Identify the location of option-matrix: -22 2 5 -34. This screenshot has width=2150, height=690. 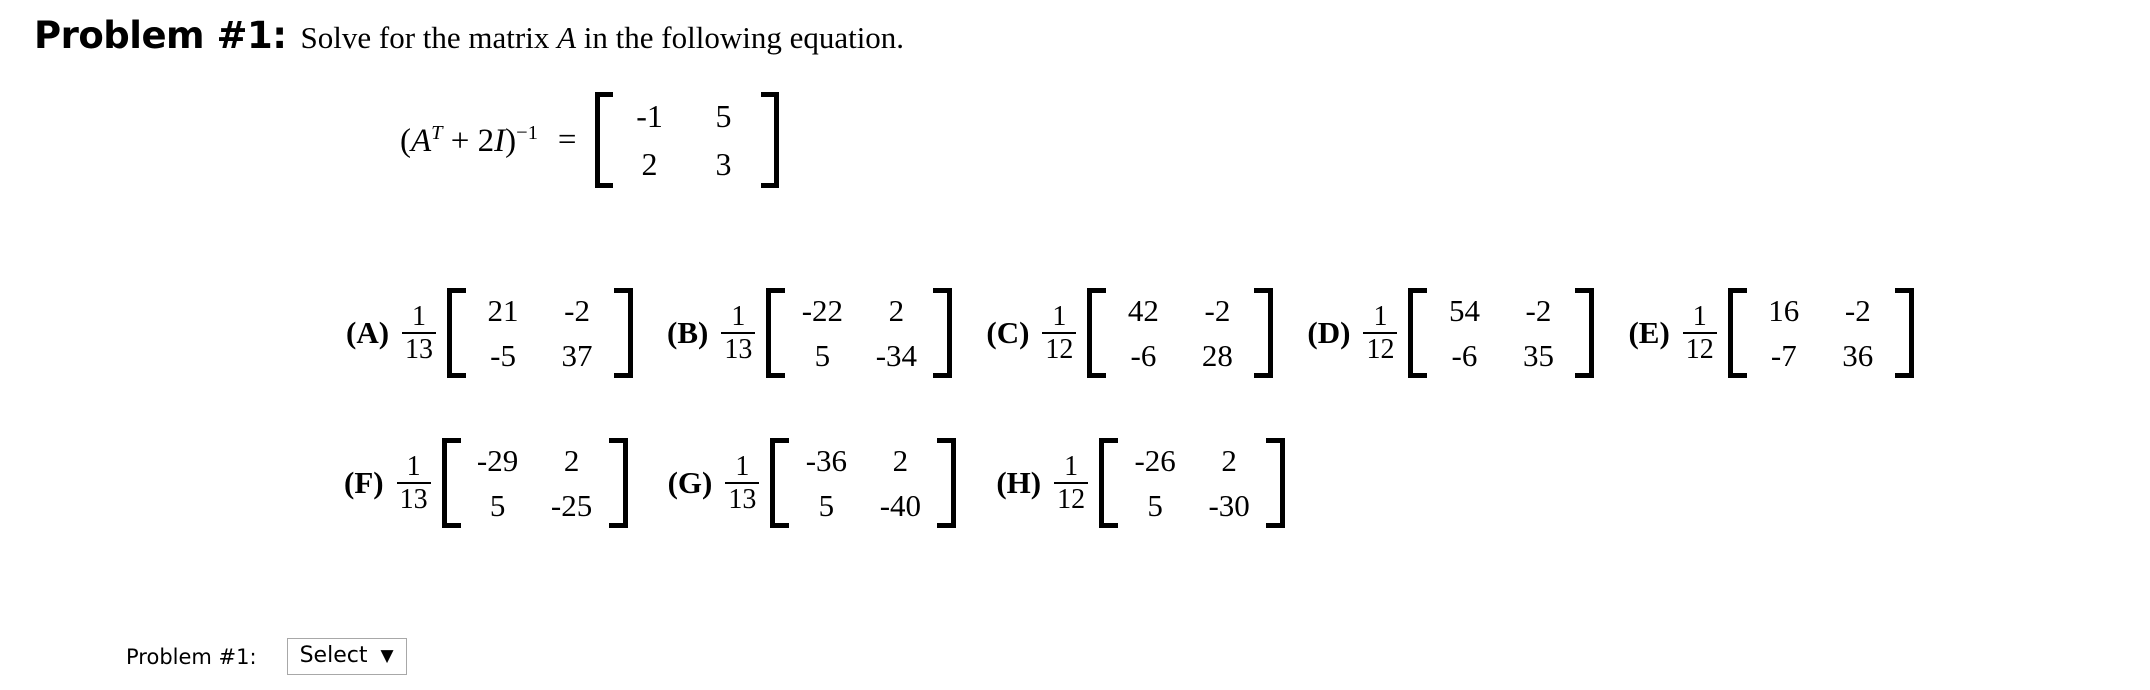
(859, 333).